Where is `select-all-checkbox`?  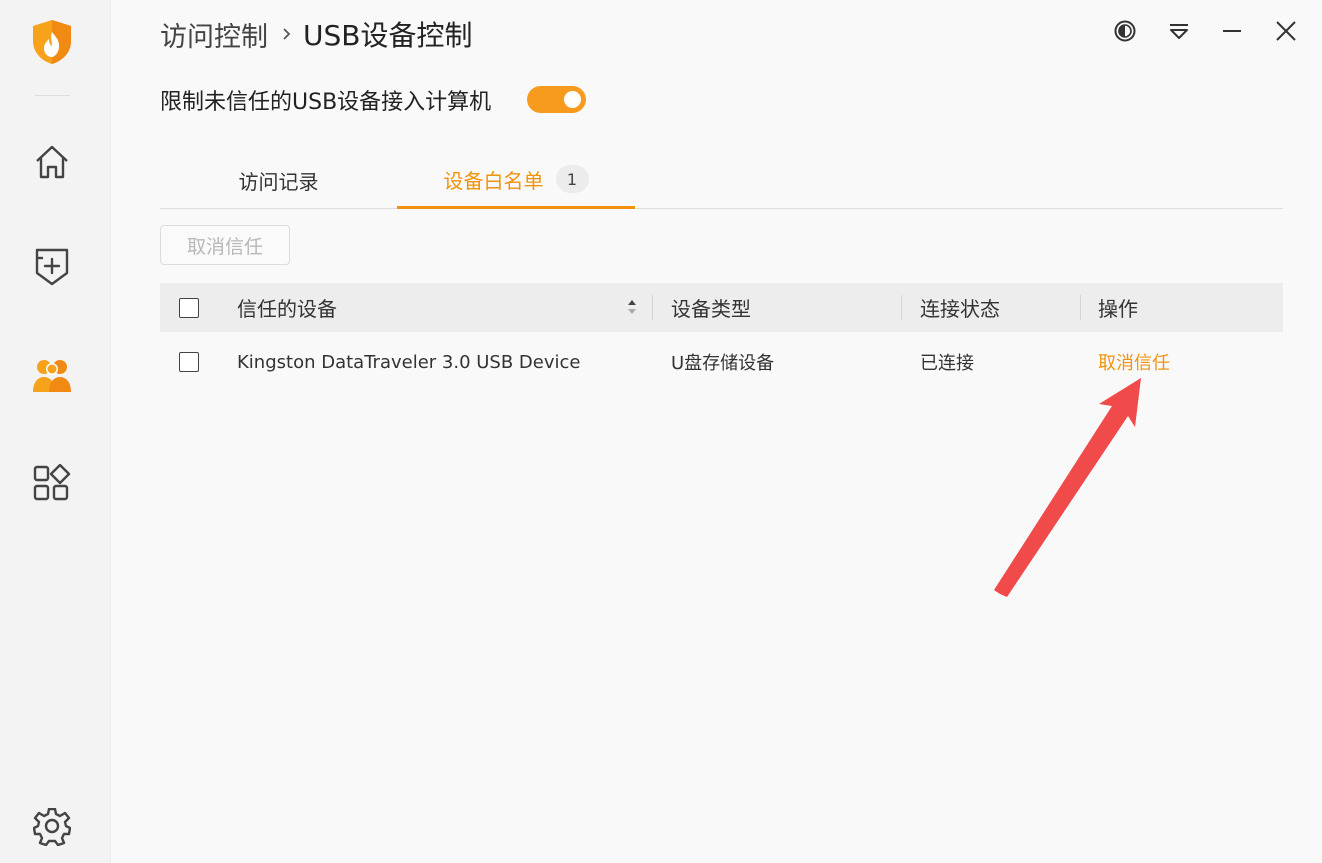
select-all-checkbox is located at coordinates (189, 308).